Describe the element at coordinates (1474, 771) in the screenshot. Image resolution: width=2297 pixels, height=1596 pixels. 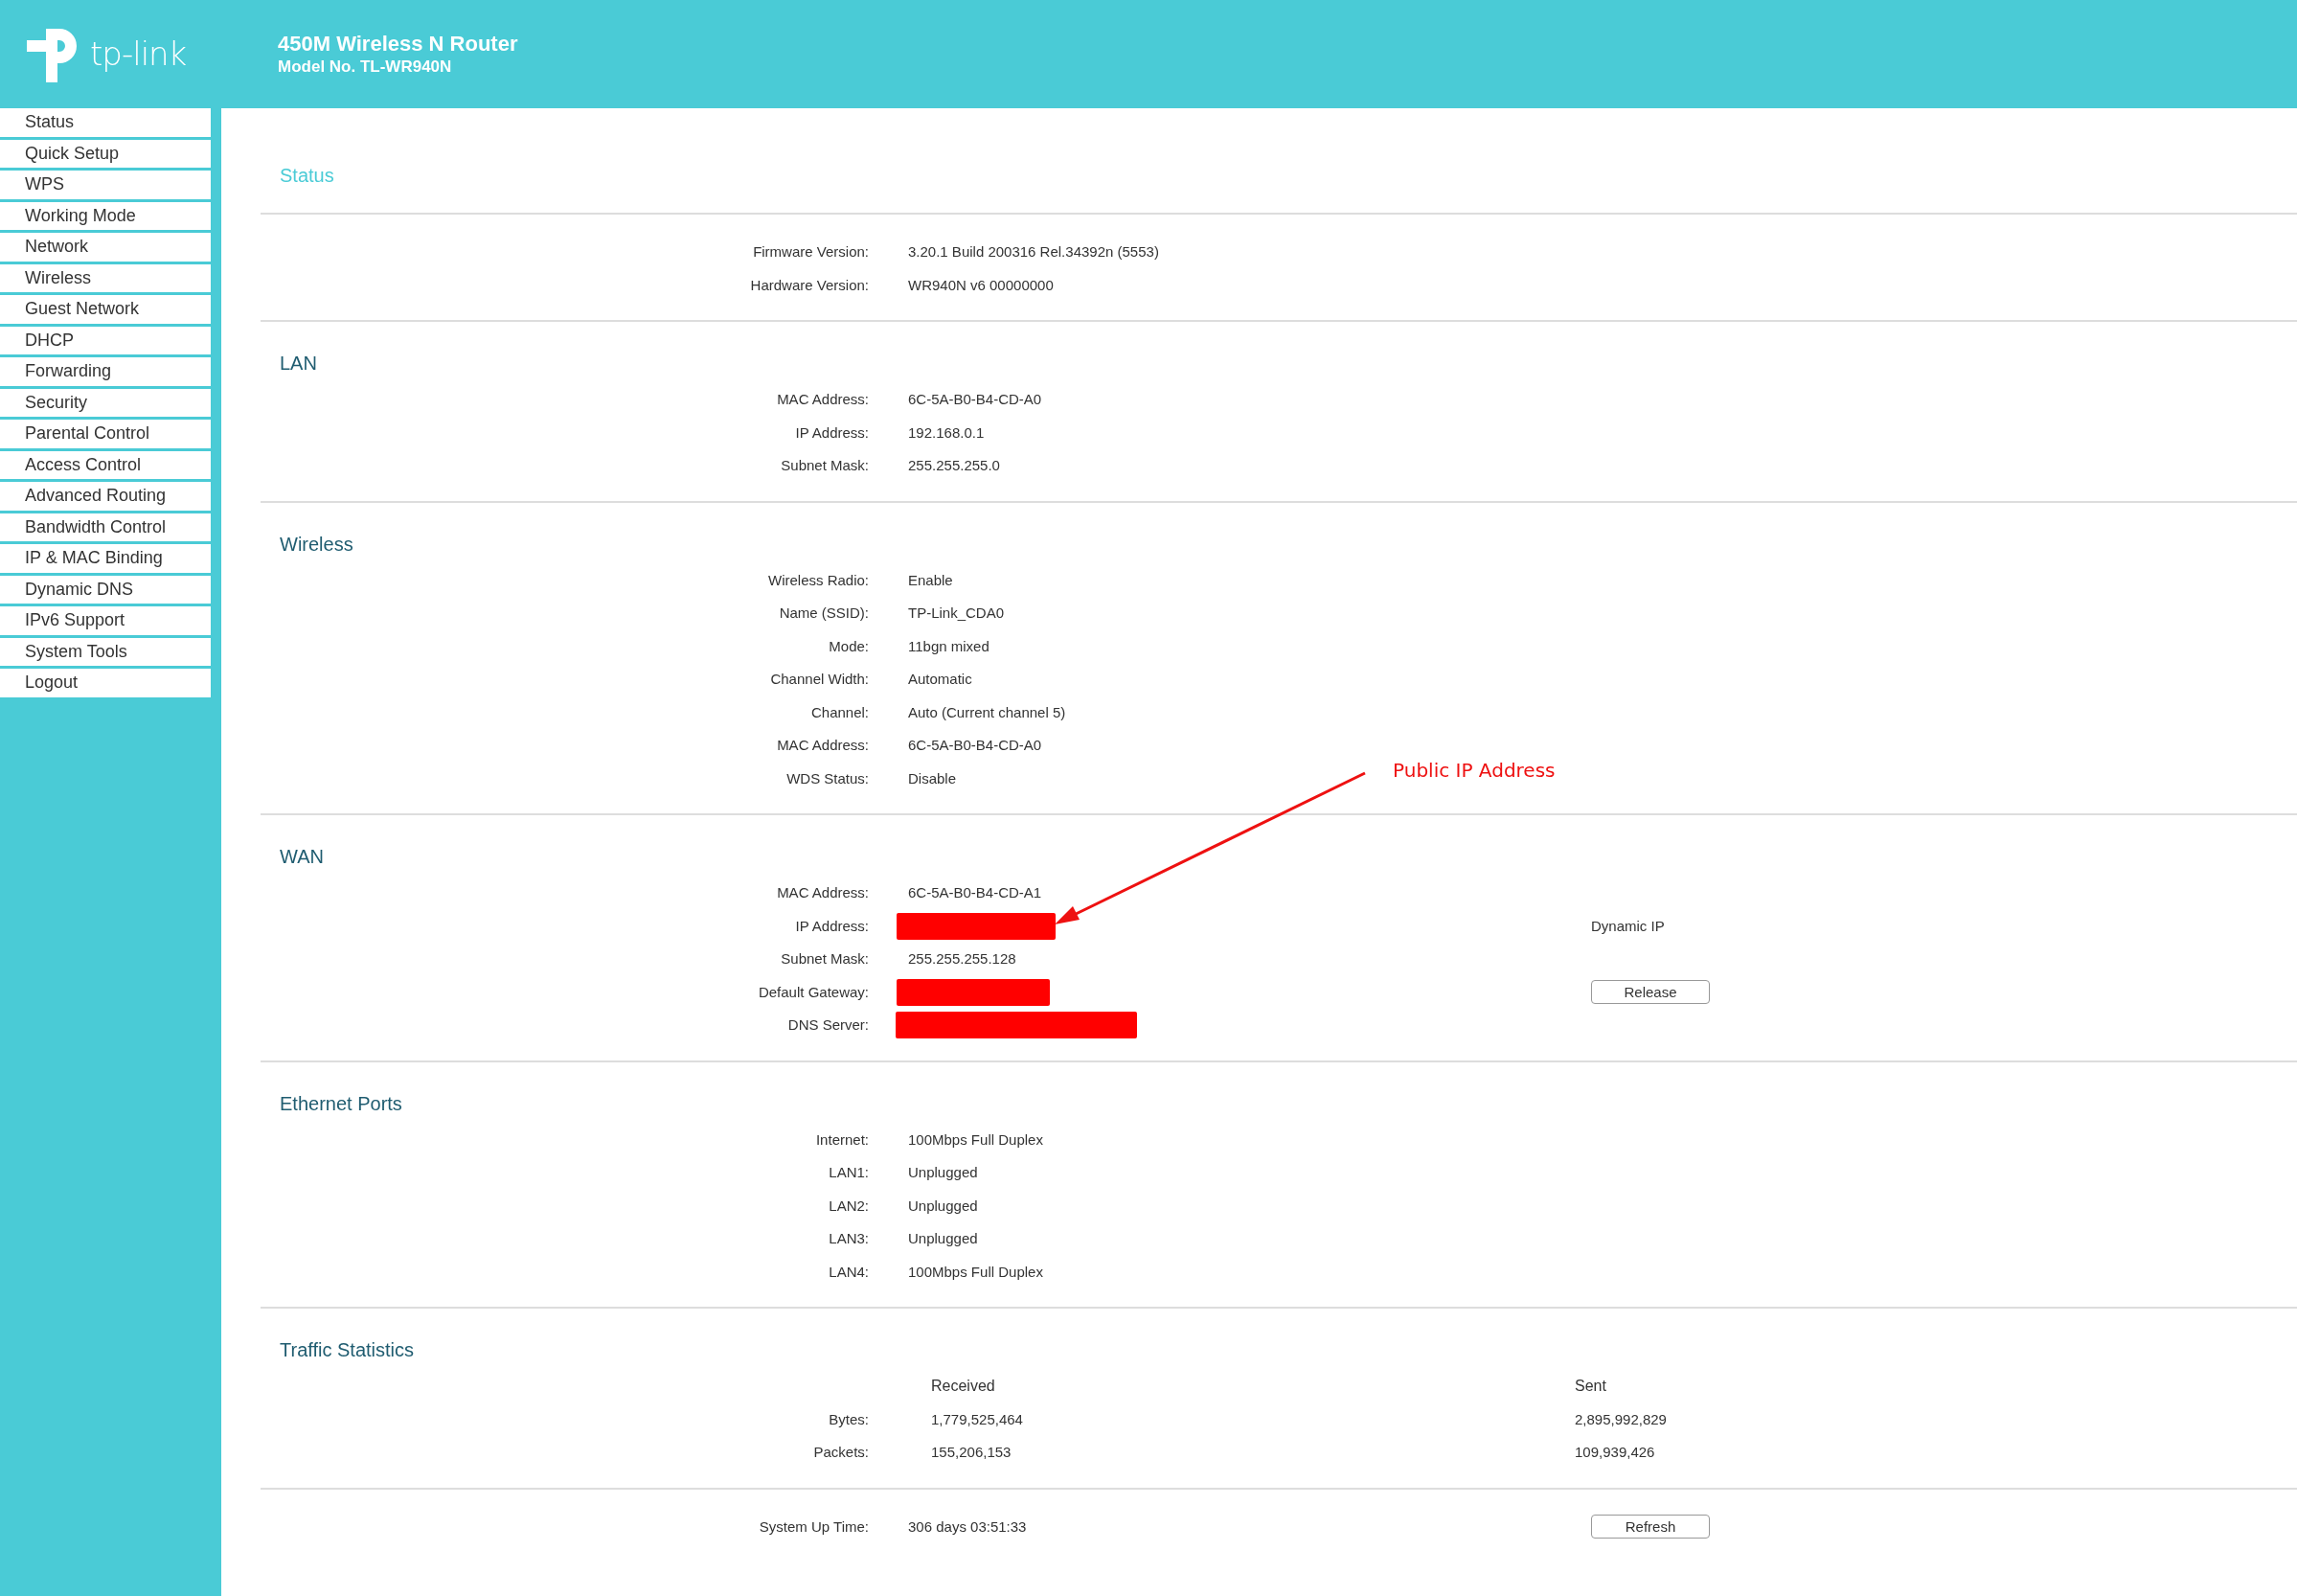
I see `annotation-text: Public IP Address` at that location.